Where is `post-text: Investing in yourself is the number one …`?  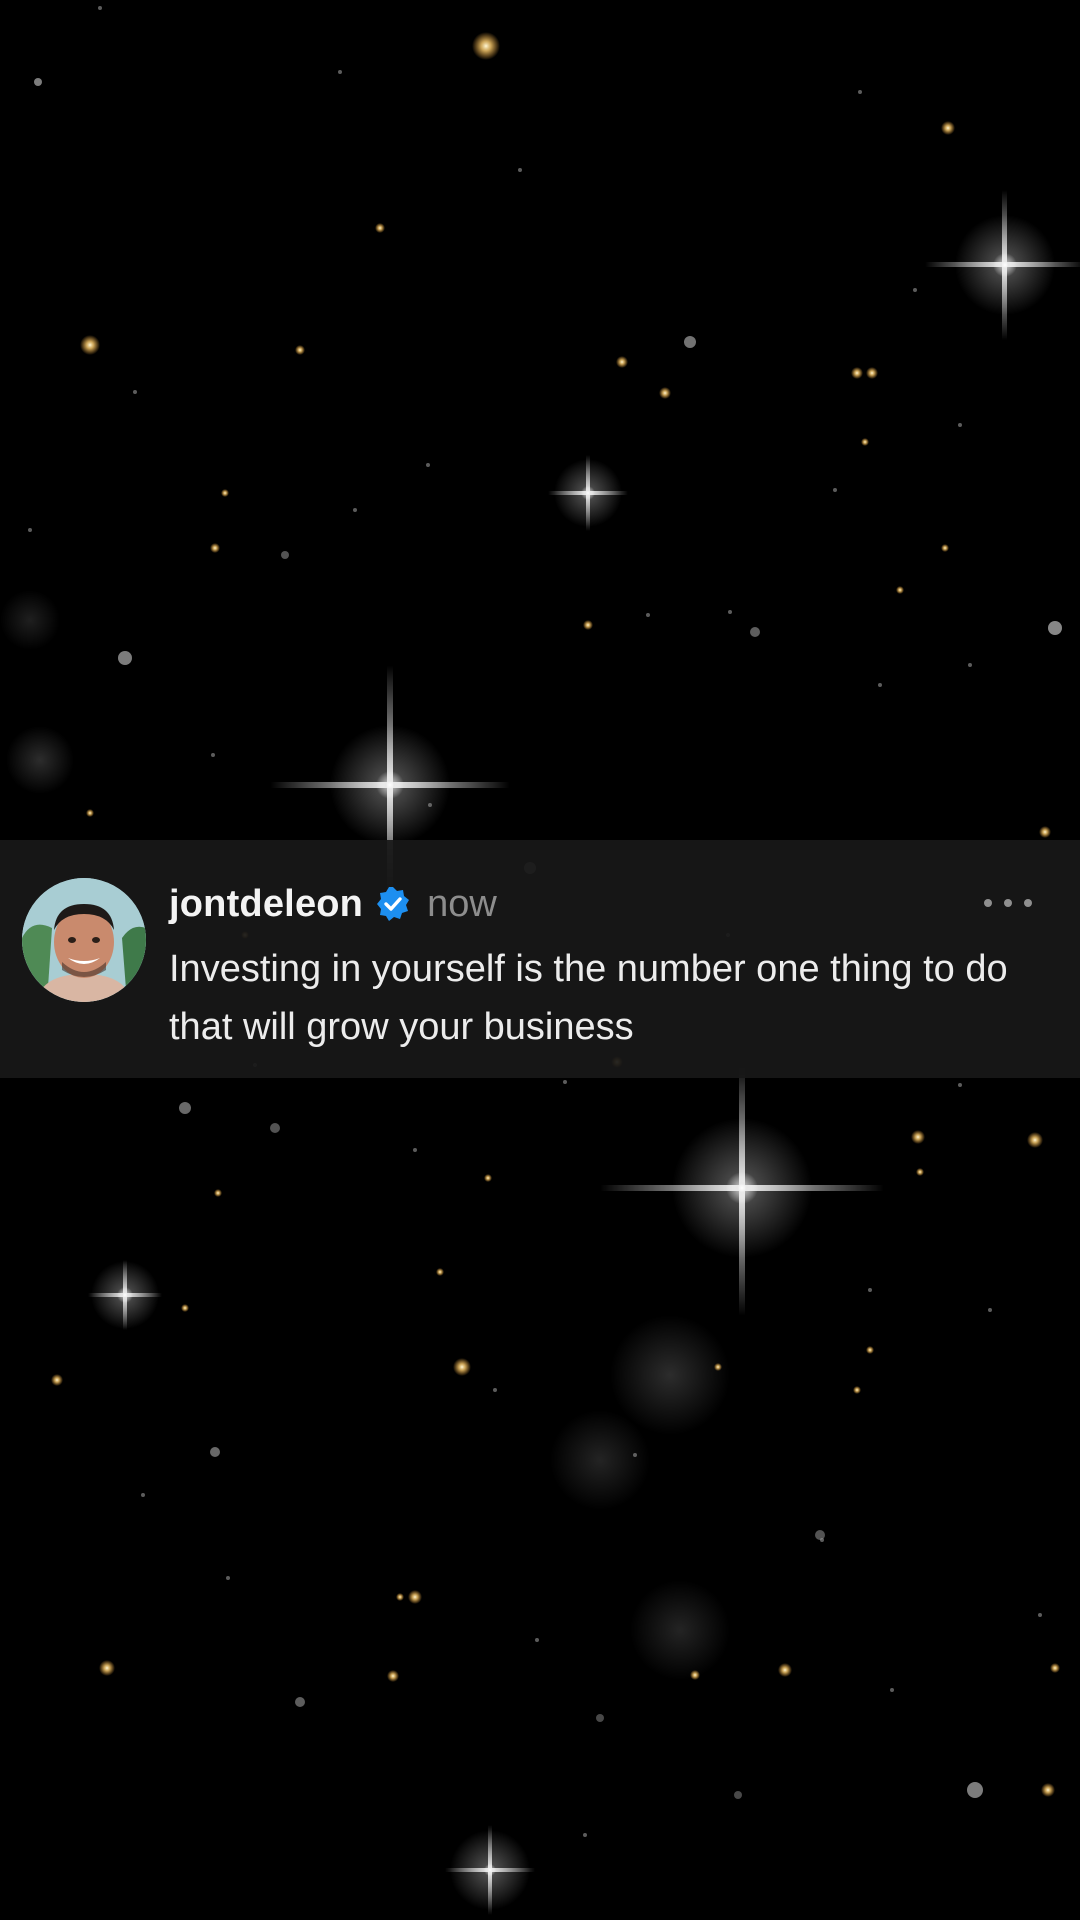
post-text: Investing in yourself is the number one … is located at coordinates (588, 998).